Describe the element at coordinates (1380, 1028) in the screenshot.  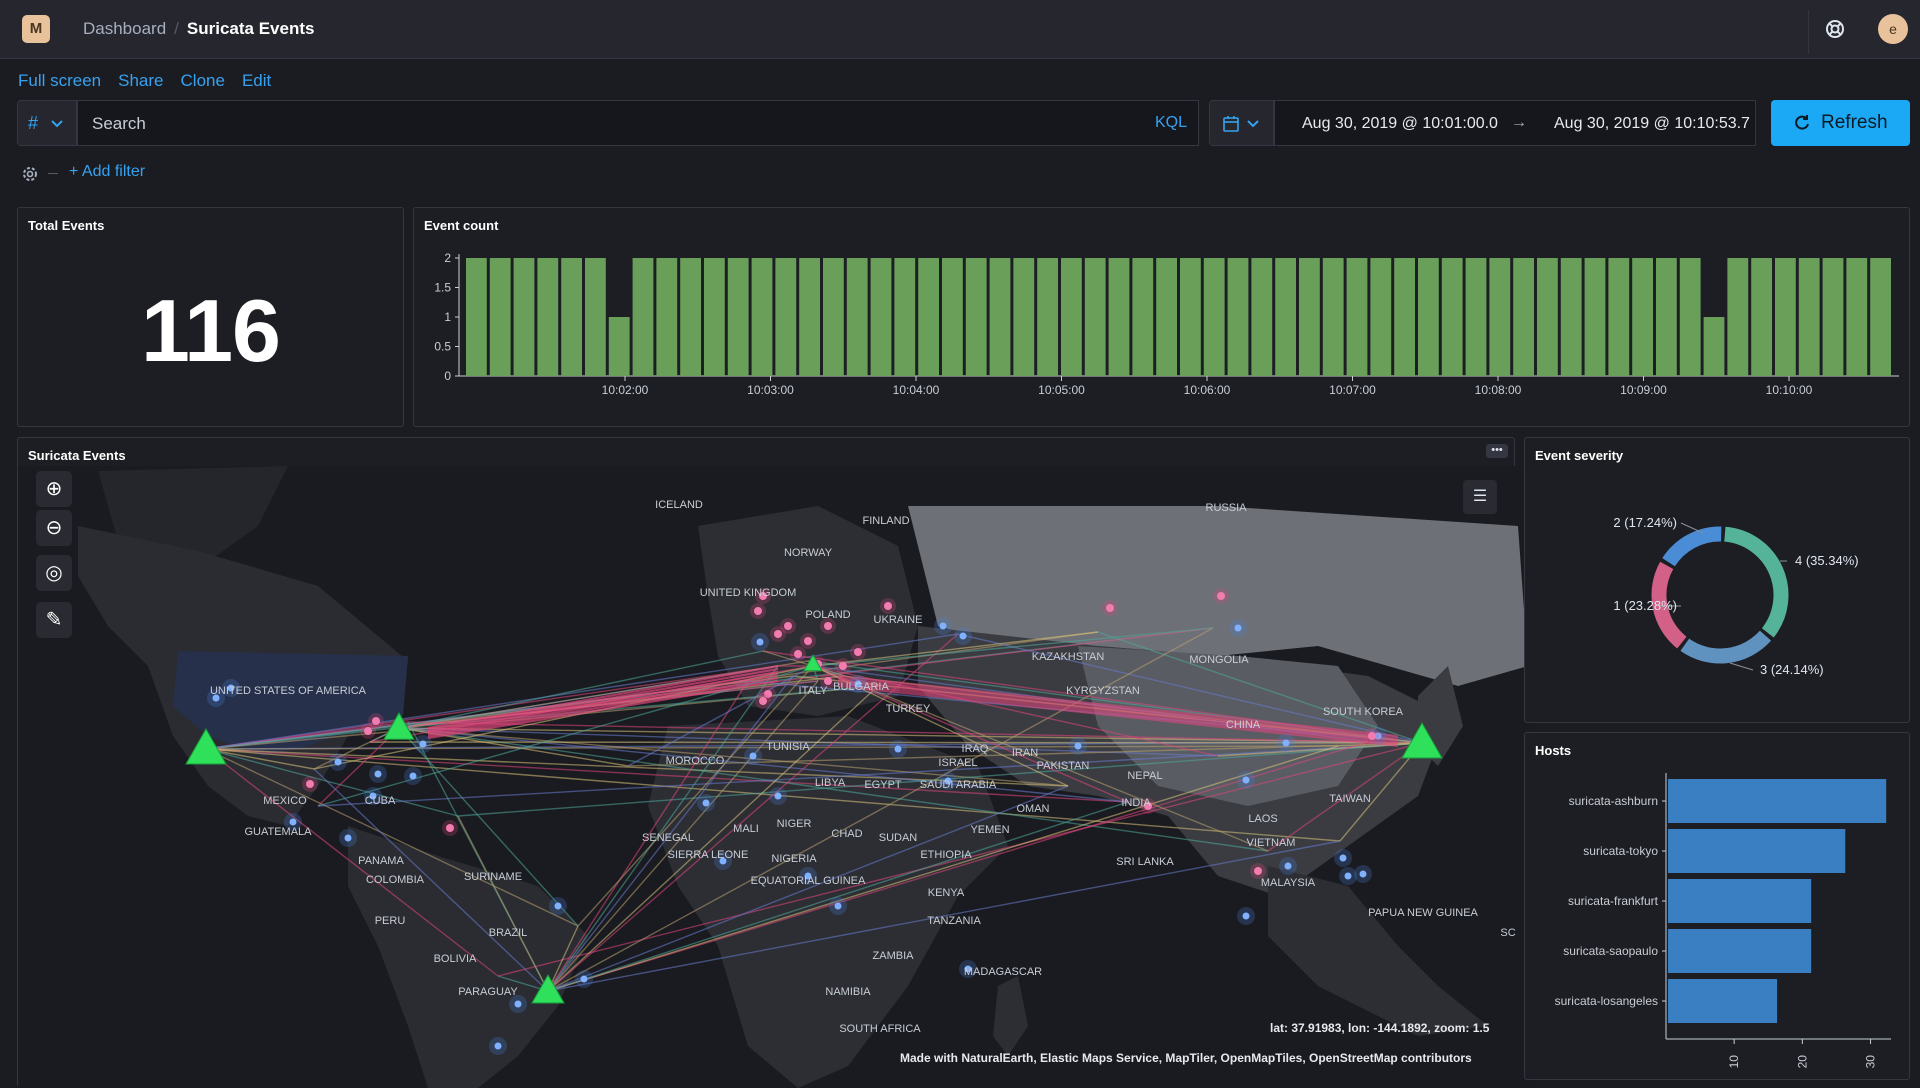
I see `map-coordinates: lat: 37.91983, lon: -144.1892, zoom: 1.5` at that location.